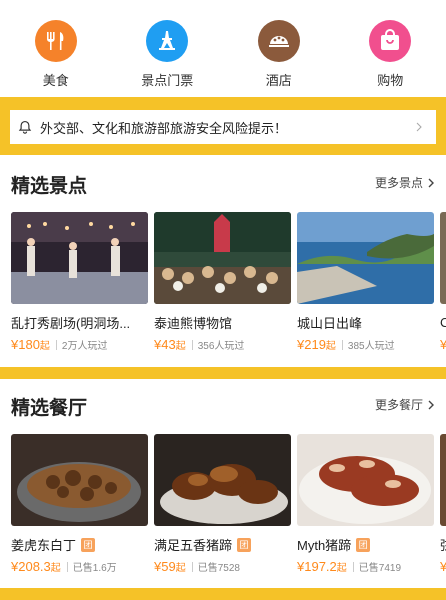 Image resolution: width=446 pixels, height=600 pixels. Describe the element at coordinates (443, 544) in the screenshot. I see `restaurant-name: 弦` at that location.